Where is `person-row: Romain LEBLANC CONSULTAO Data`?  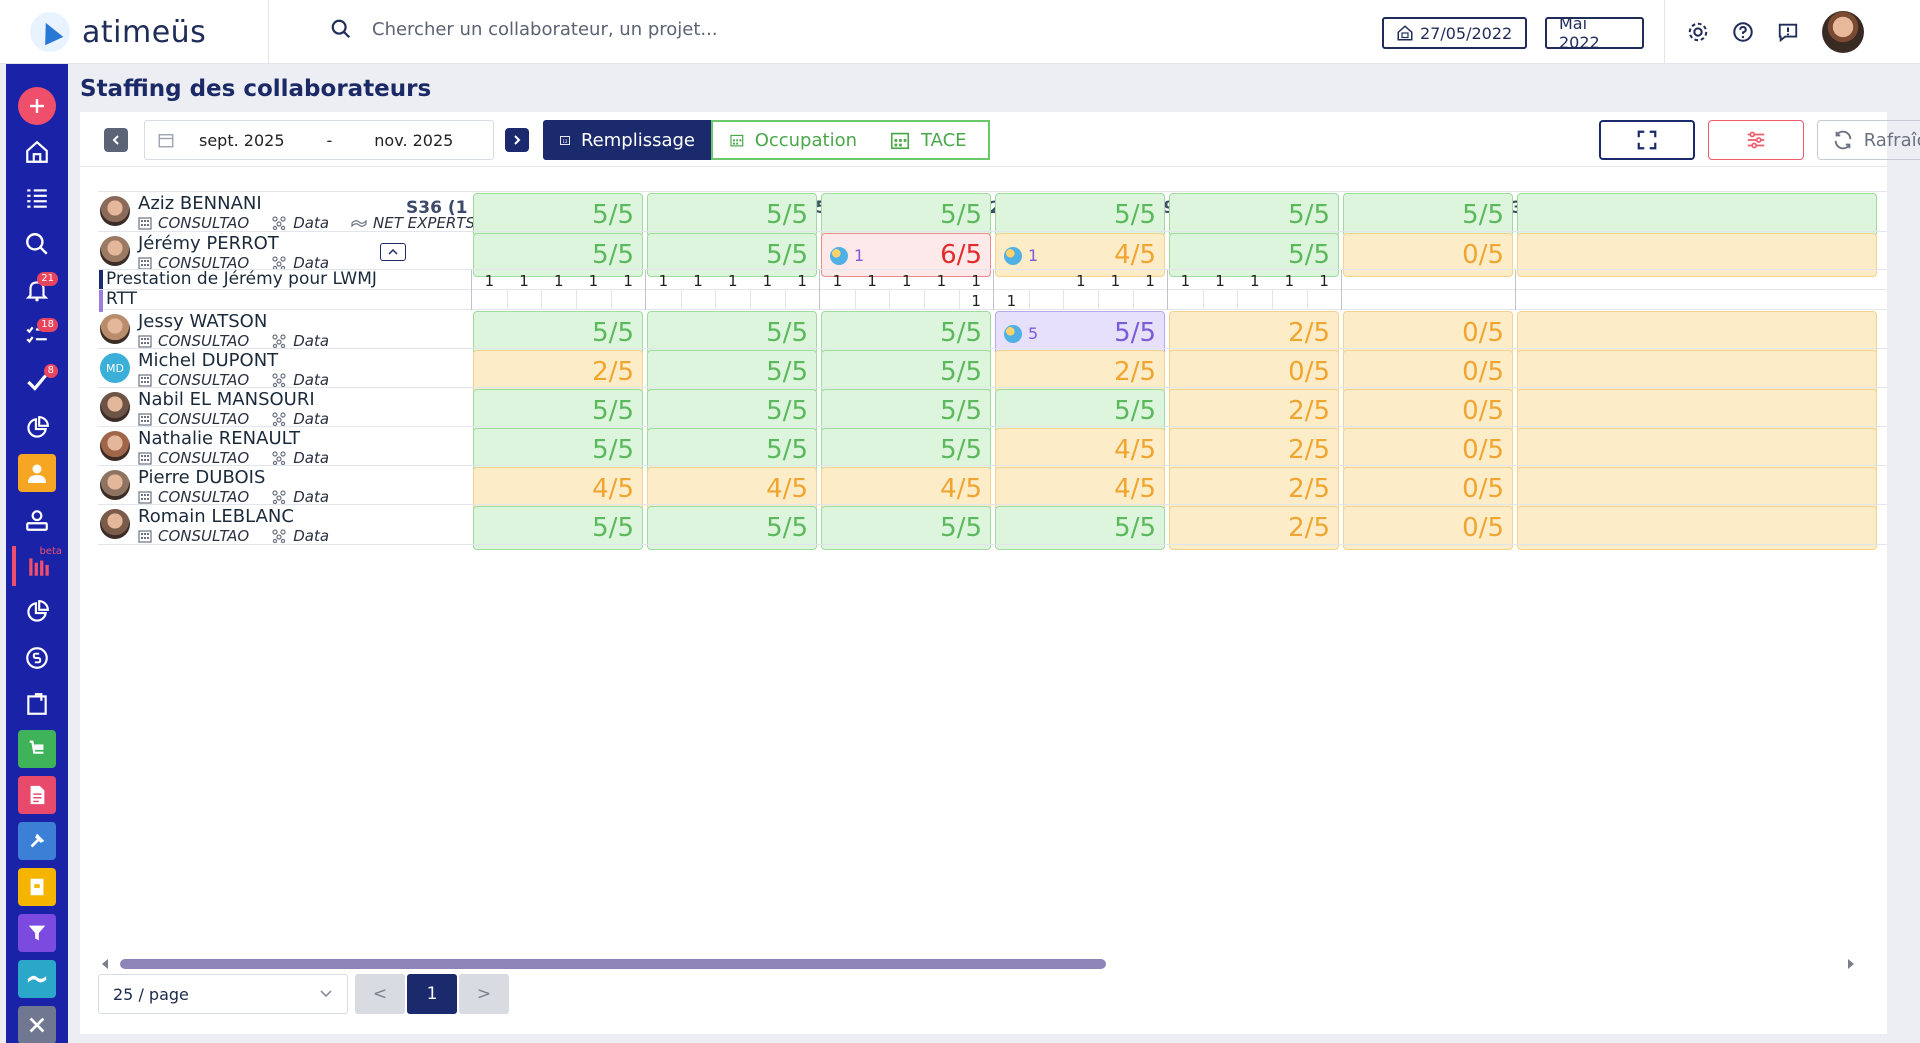
person-row: Romain LEBLANC CONSULTAO Data is located at coordinates (290, 529).